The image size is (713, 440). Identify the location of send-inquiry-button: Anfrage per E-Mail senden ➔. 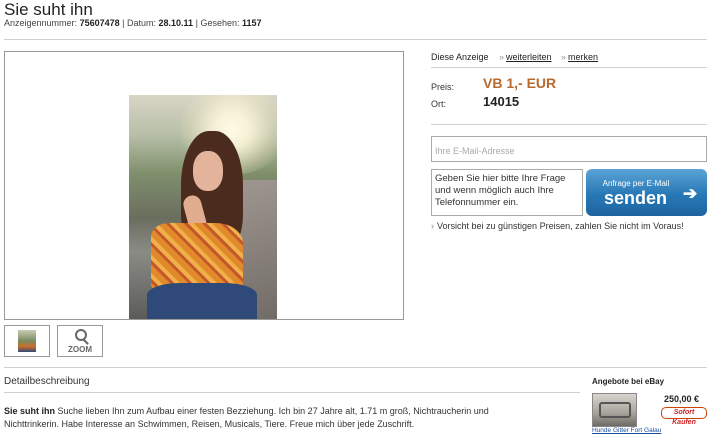
(646, 192).